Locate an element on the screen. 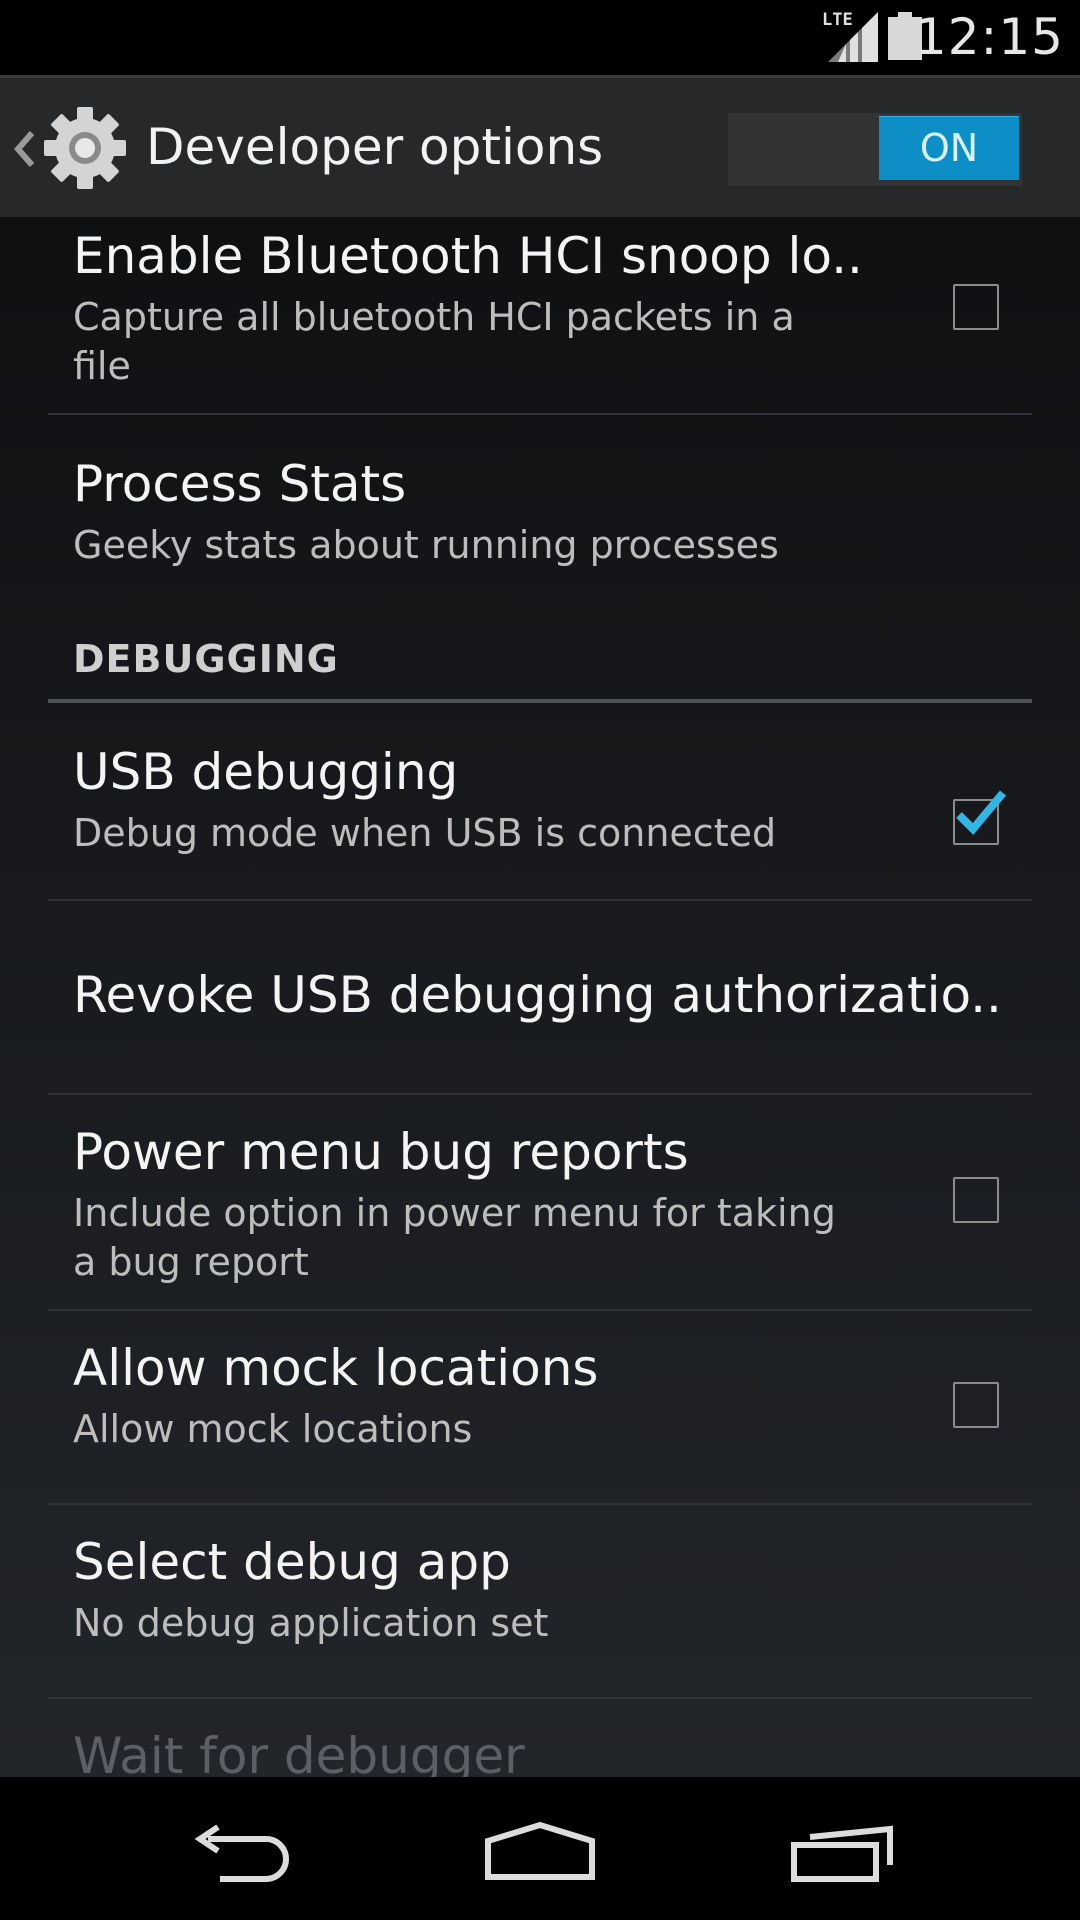 The image size is (1080, 1920). pref-title: Power menu bug reports is located at coordinates (381, 1152).